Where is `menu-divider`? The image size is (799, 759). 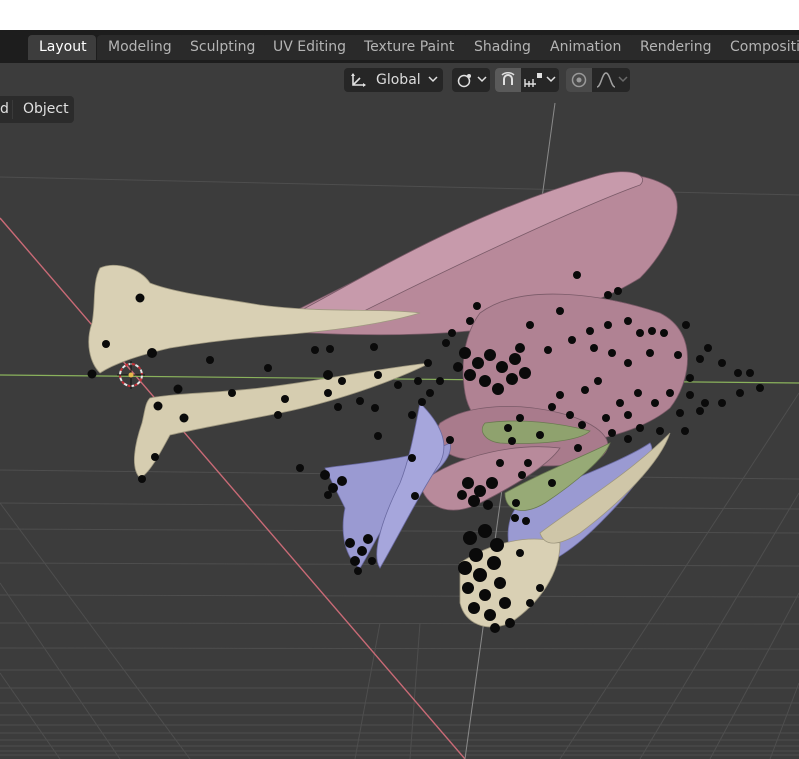 menu-divider is located at coordinates (12, 109).